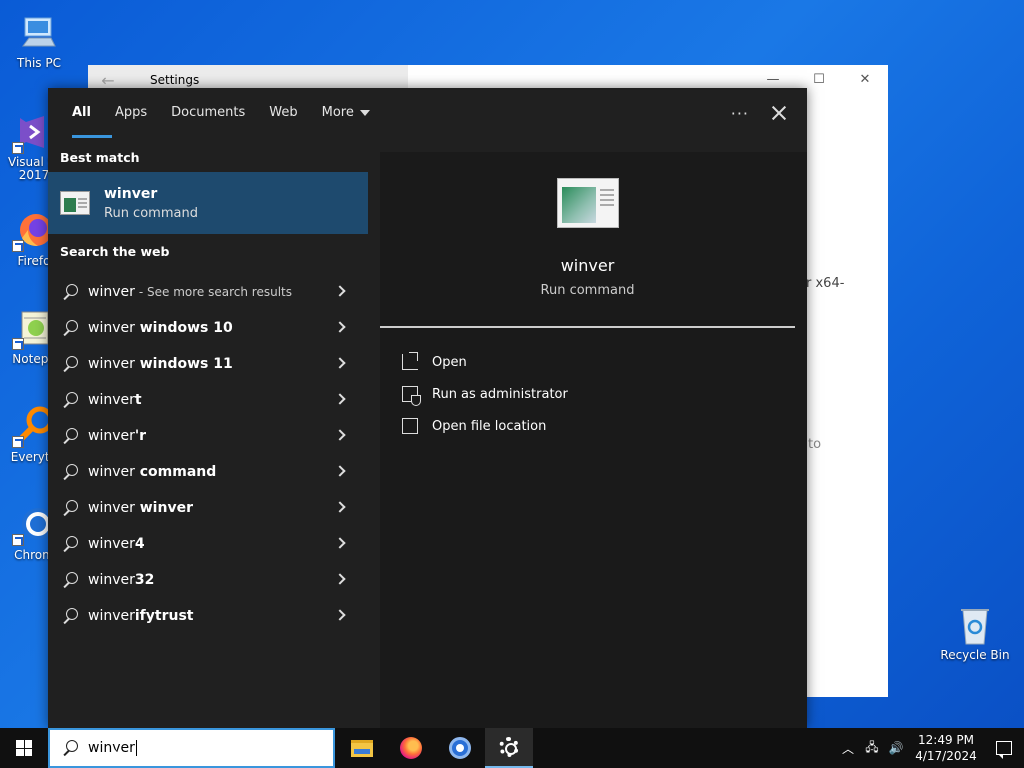 The image size is (1024, 768). I want to click on shield-icon, so click(411, 396).